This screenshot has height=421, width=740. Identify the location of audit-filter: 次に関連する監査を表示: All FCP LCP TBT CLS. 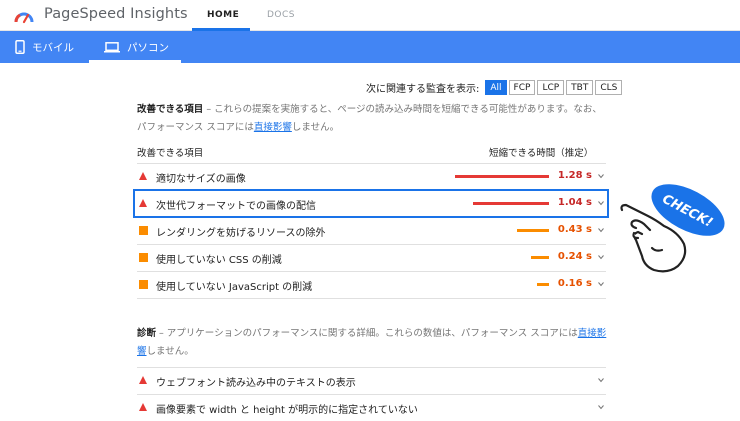
(494, 87).